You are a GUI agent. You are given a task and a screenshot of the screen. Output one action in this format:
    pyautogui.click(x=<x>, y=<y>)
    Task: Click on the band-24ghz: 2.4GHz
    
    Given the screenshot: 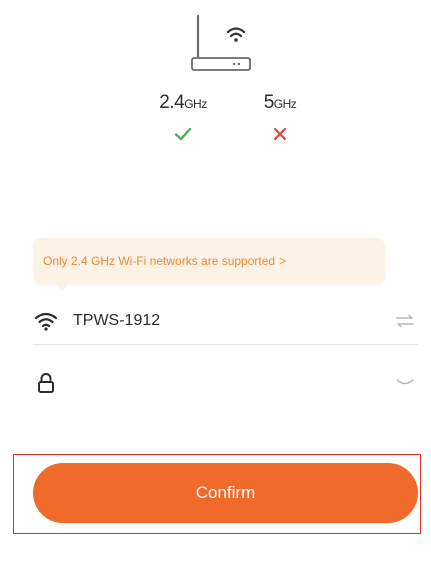 What is the action you would take?
    pyautogui.click(x=183, y=118)
    